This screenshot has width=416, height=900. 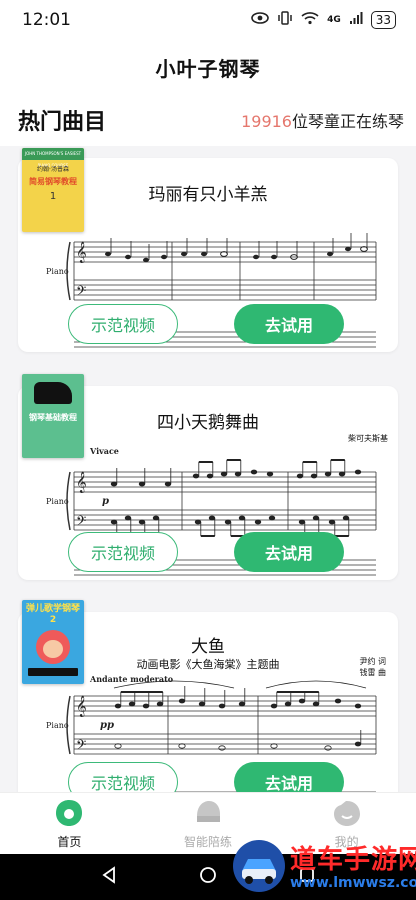 I want to click on piano-image, so click(x=53, y=393).